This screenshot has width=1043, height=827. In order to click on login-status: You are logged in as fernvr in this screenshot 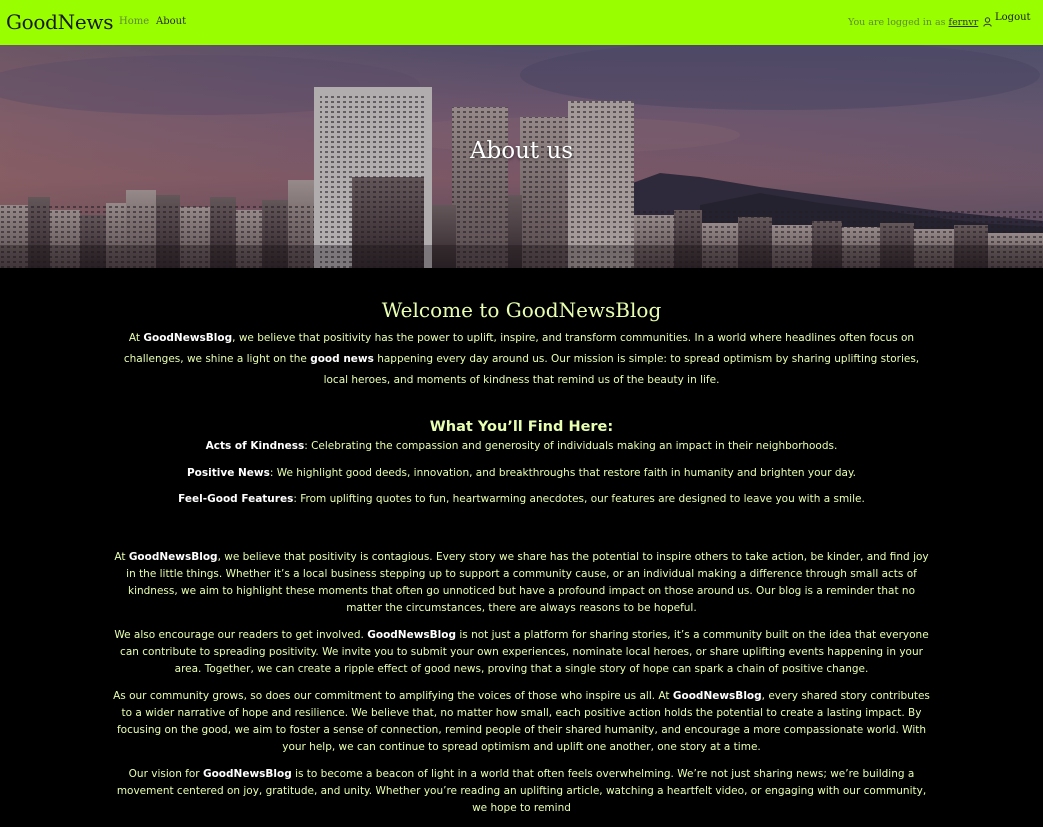, I will do `click(920, 23)`.